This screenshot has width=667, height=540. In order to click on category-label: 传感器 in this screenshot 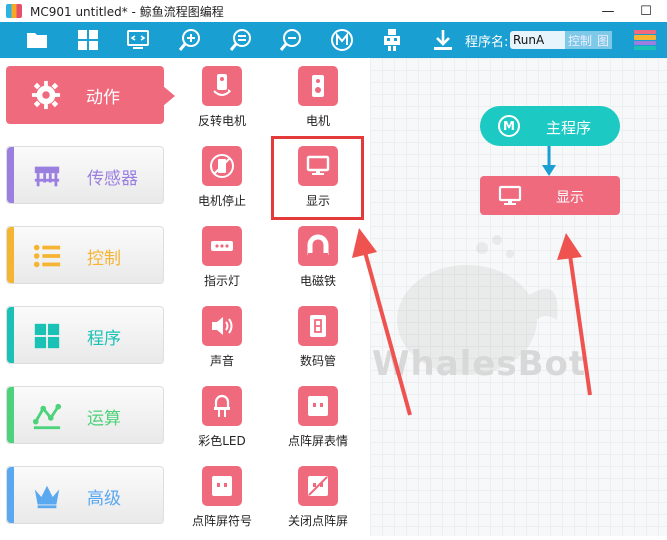, I will do `click(112, 179)`.